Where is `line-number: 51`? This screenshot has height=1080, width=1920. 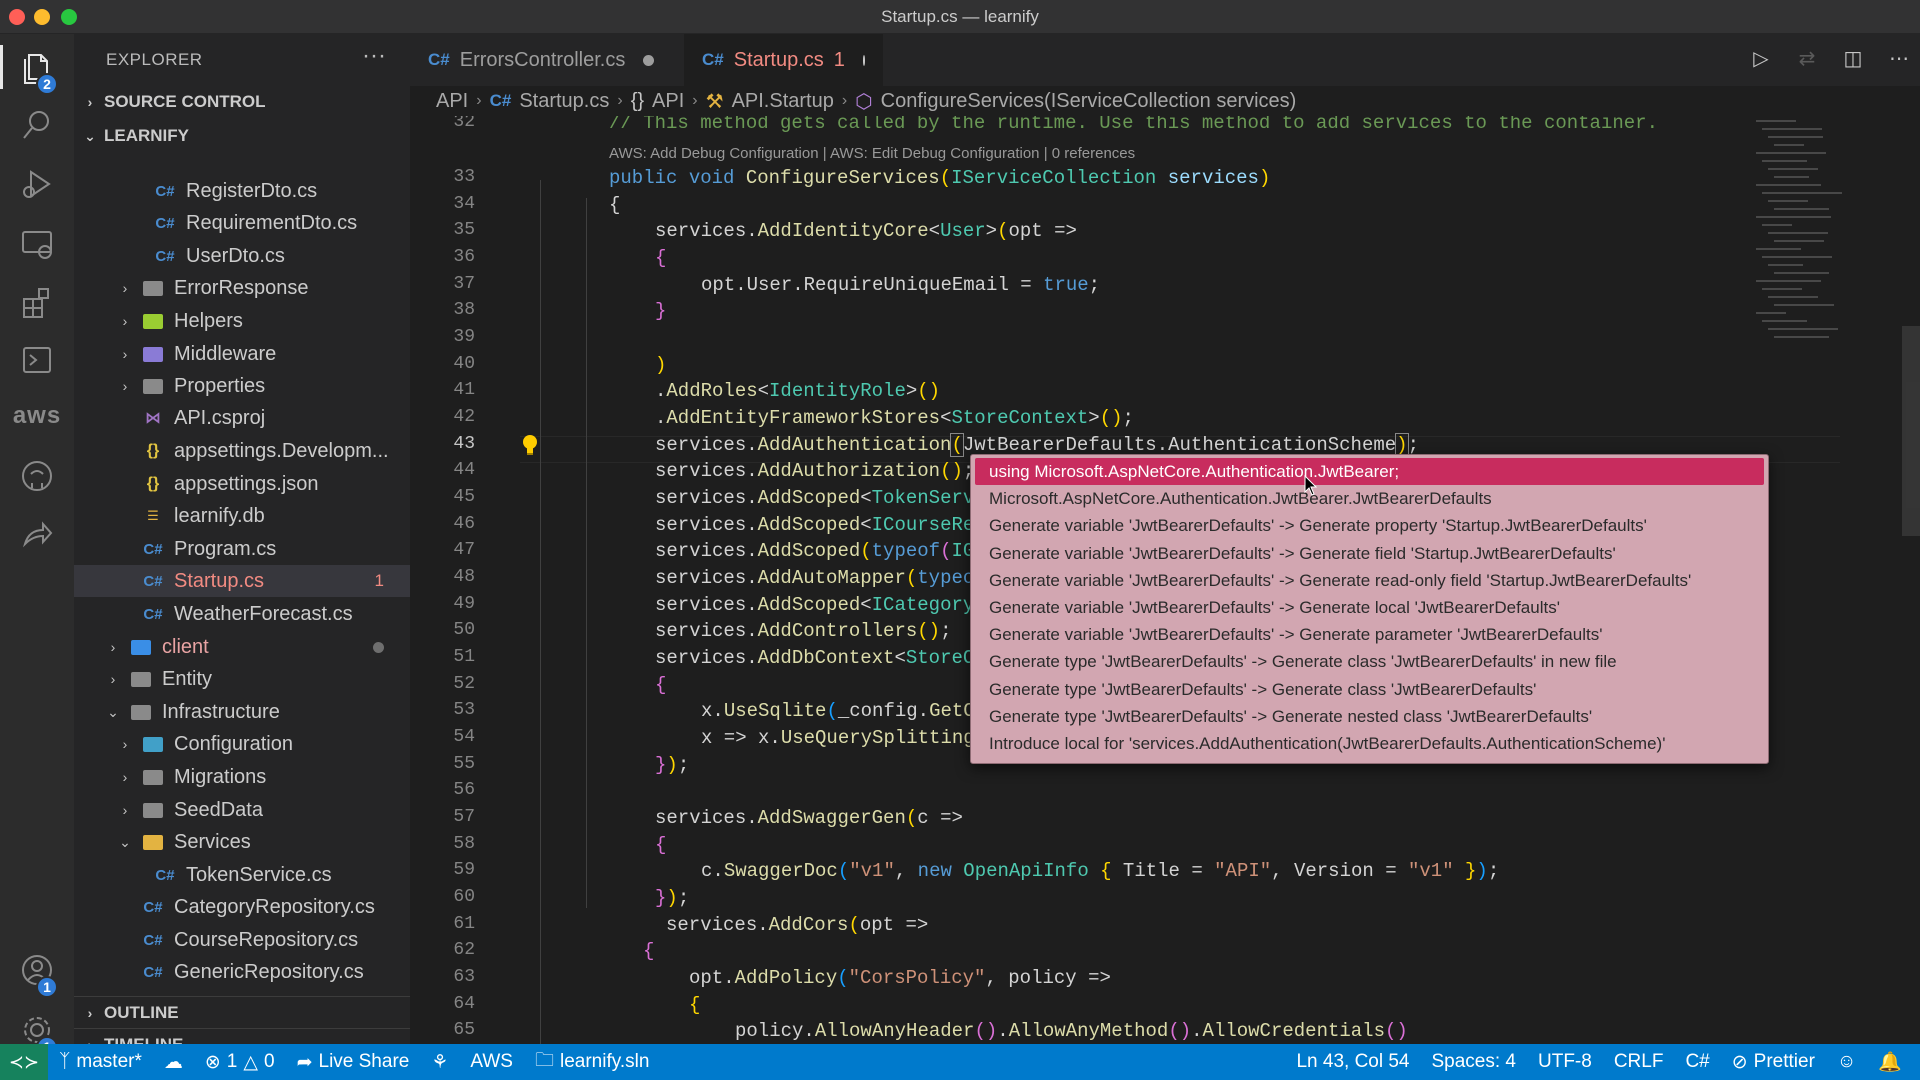 line-number: 51 is located at coordinates (464, 657).